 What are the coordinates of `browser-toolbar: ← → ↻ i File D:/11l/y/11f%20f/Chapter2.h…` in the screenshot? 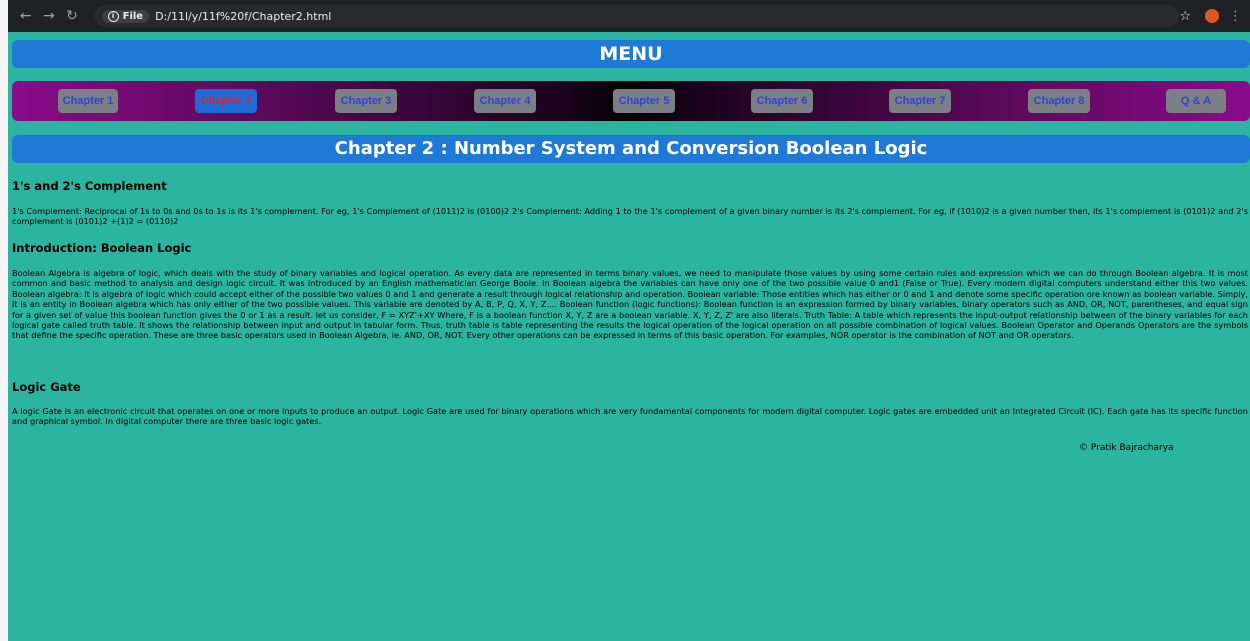 It's located at (629, 16).